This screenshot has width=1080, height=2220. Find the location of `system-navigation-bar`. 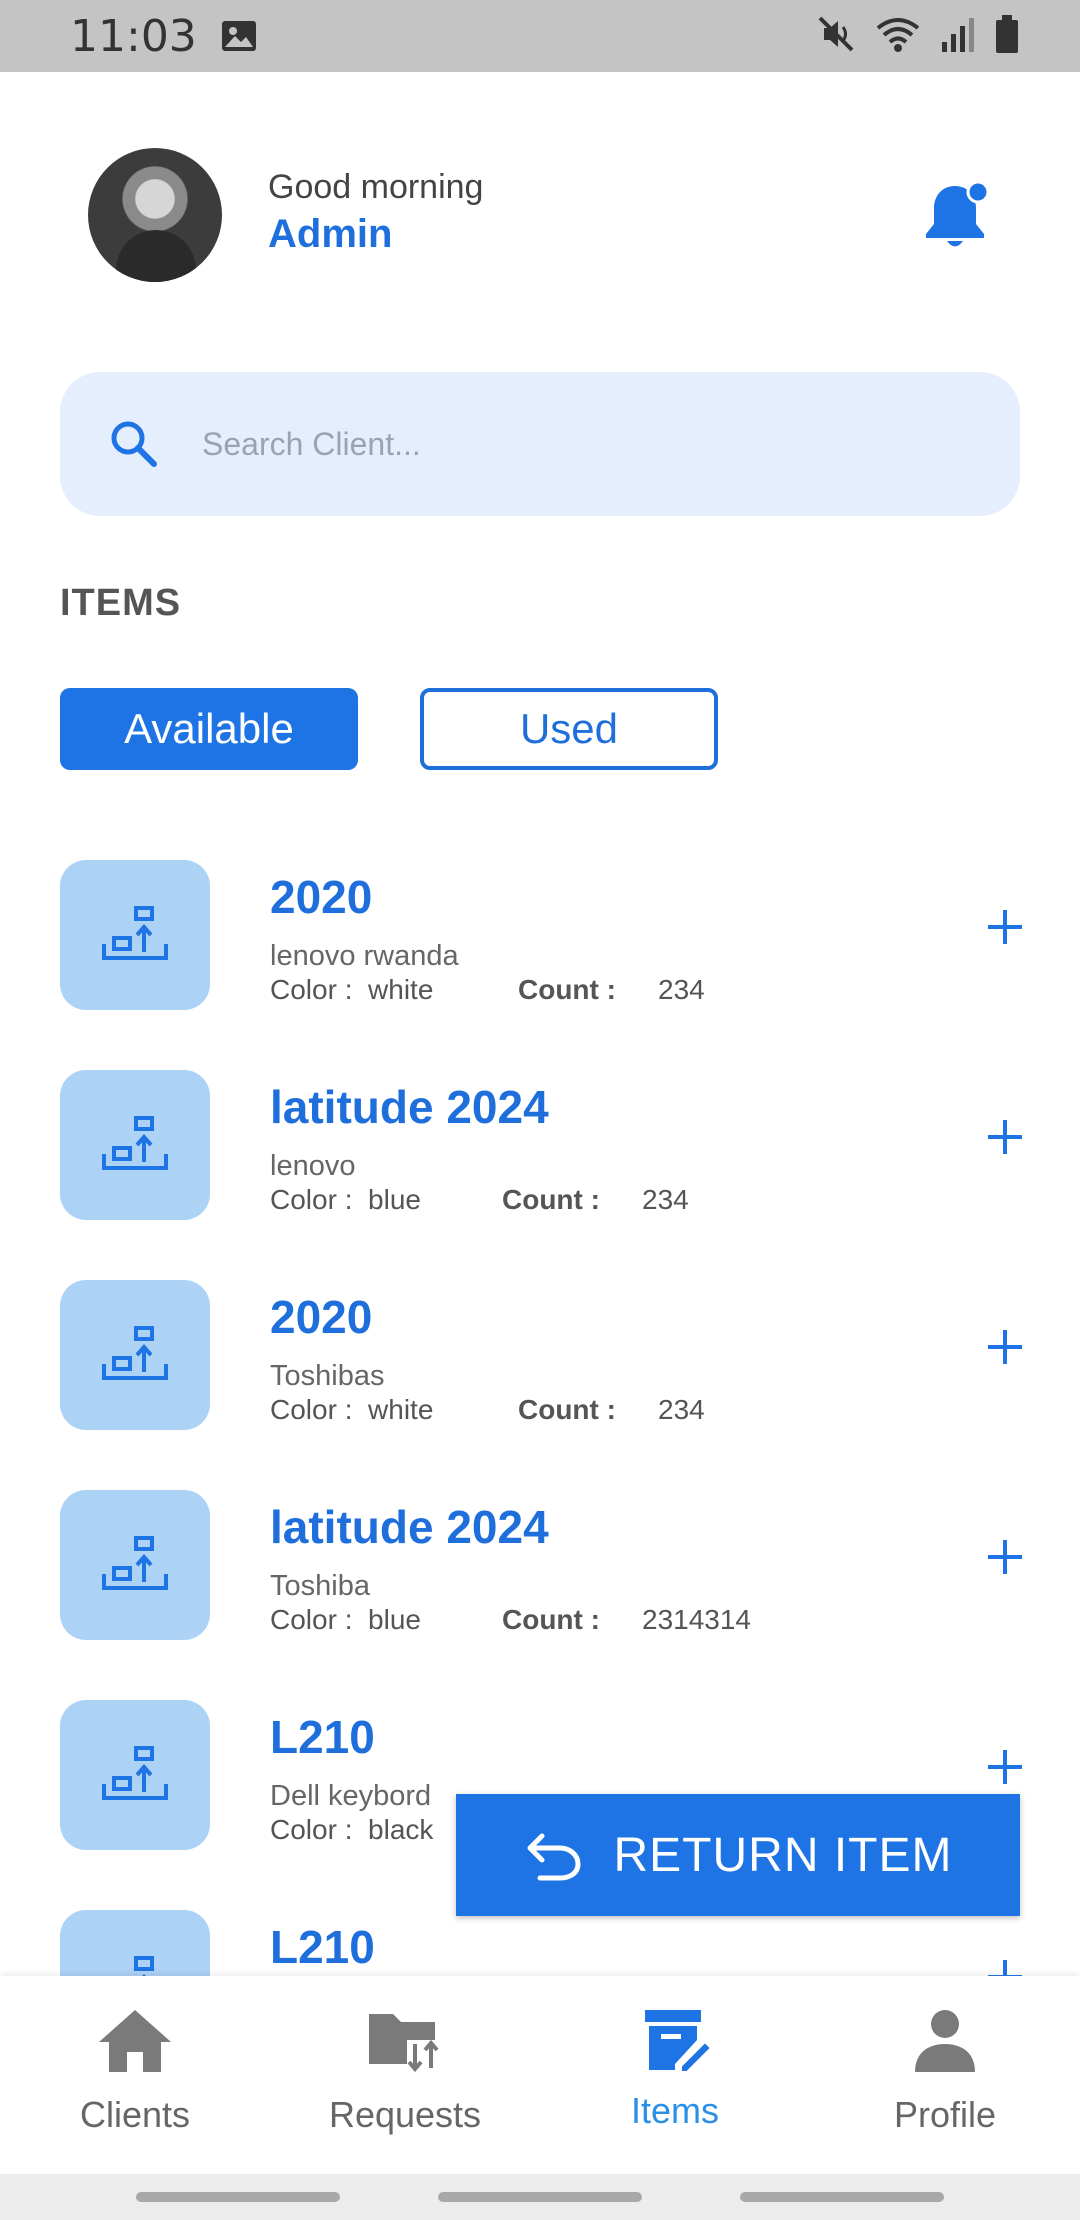

system-navigation-bar is located at coordinates (540, 2197).